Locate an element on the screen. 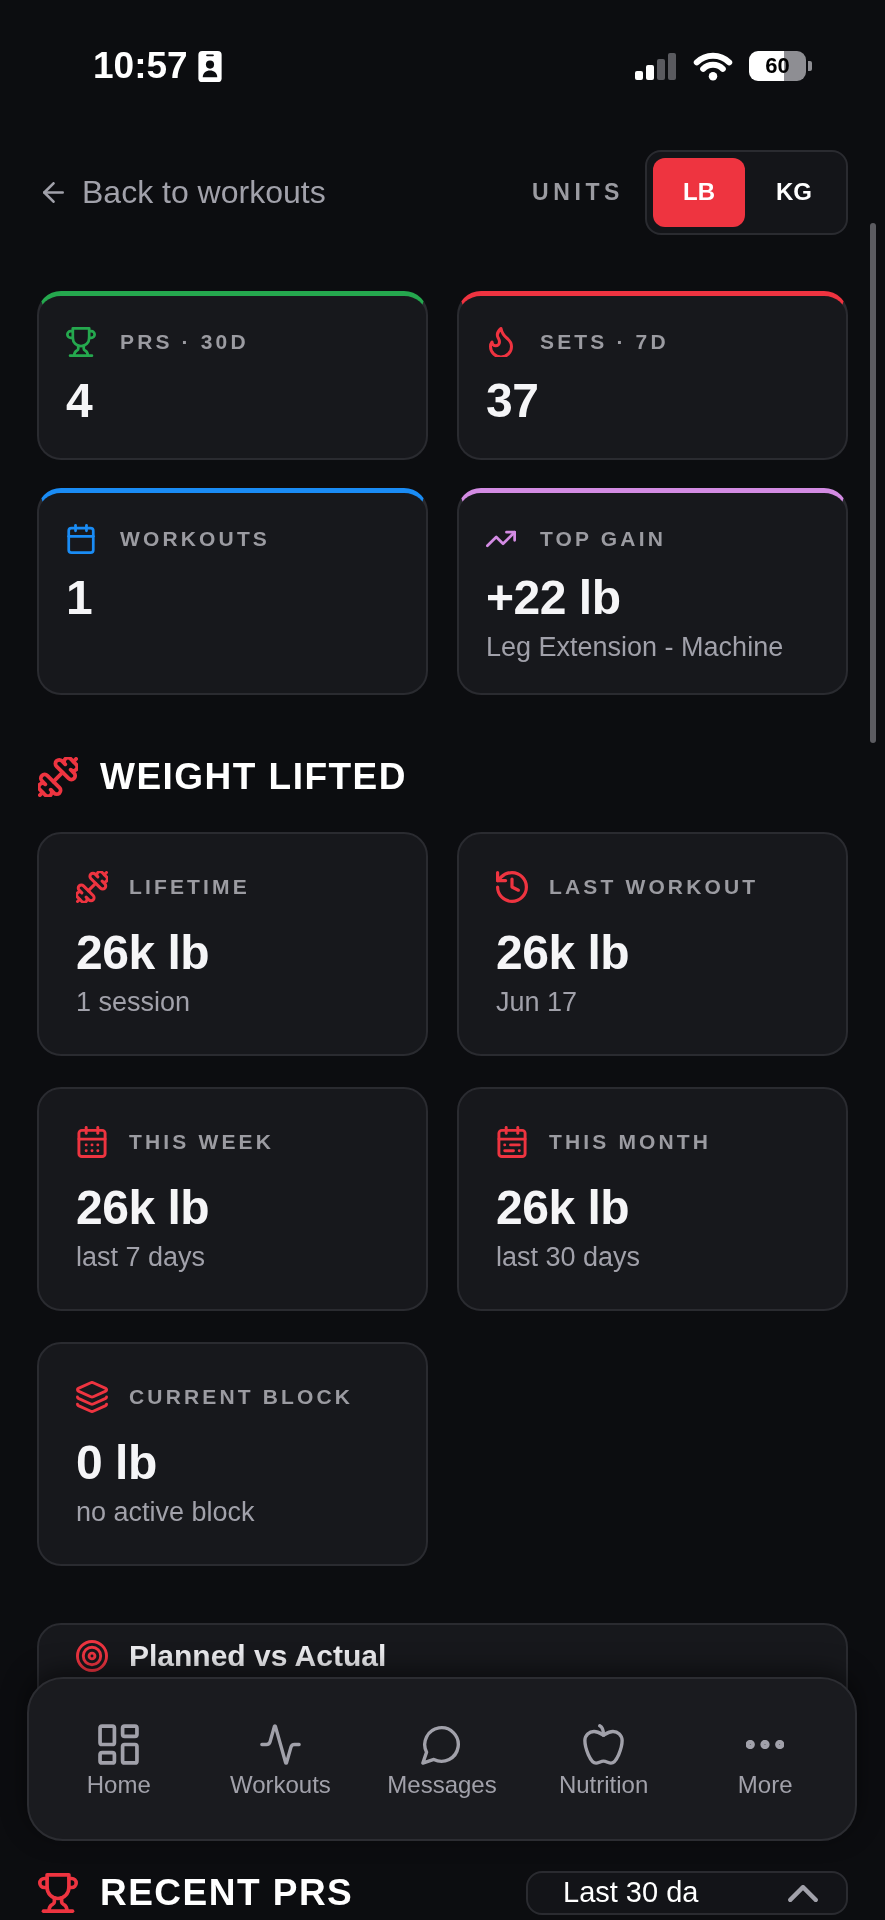  stat-label: PRS · 30D is located at coordinates (184, 342).